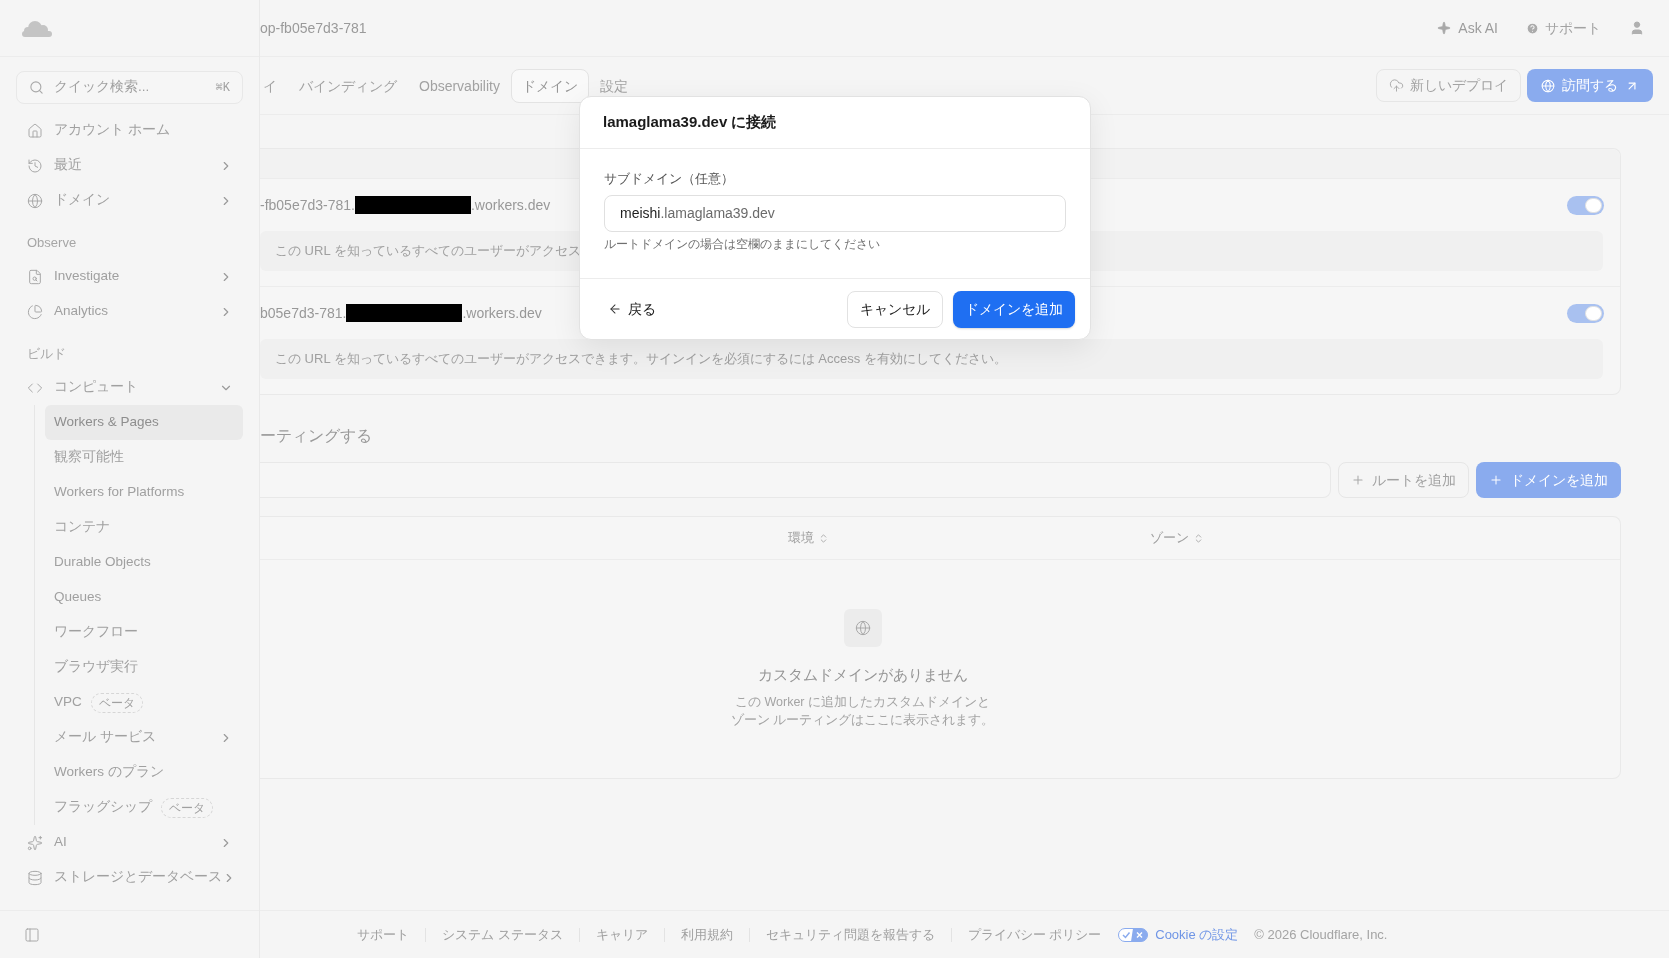 This screenshot has width=1669, height=958. Describe the element at coordinates (1177, 538) in the screenshot. I see `column-header: ゾーン` at that location.